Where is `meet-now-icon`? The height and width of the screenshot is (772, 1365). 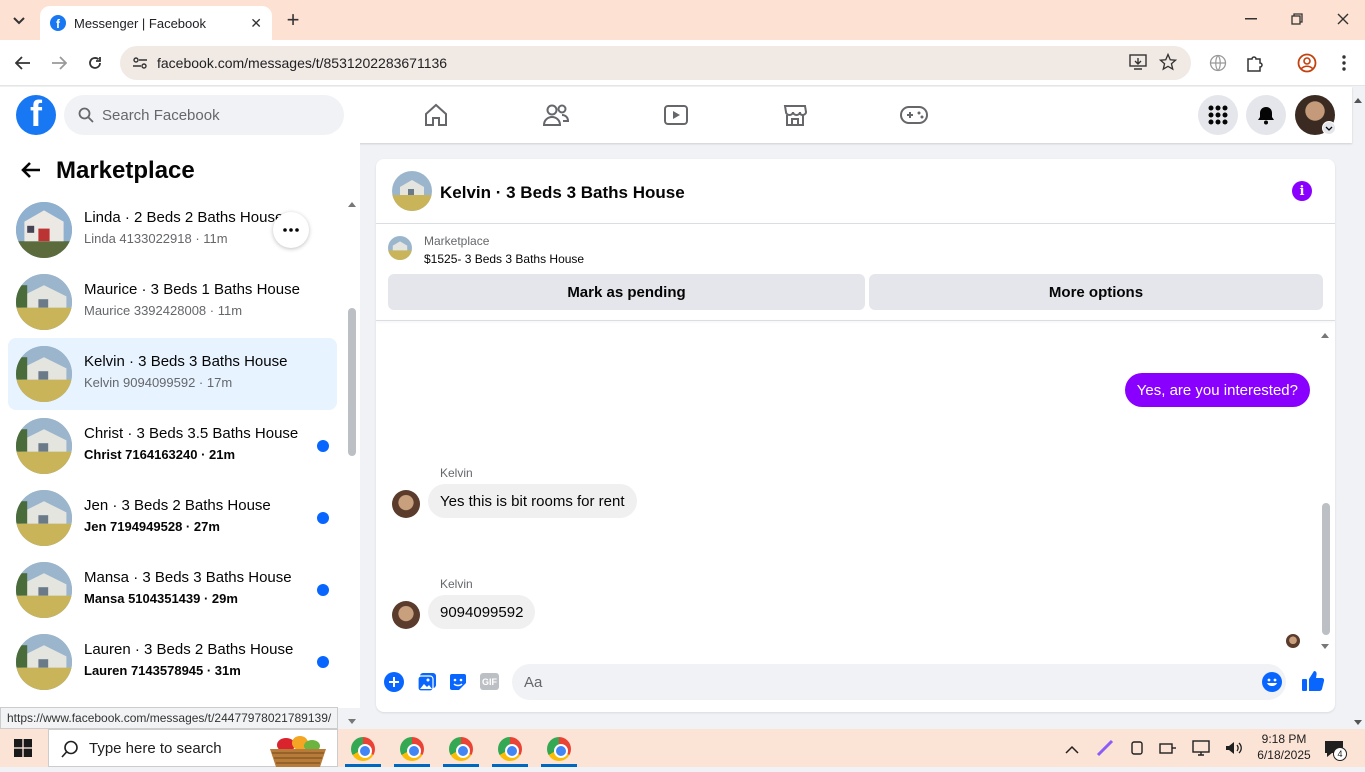
meet-now-icon is located at coordinates (1137, 750).